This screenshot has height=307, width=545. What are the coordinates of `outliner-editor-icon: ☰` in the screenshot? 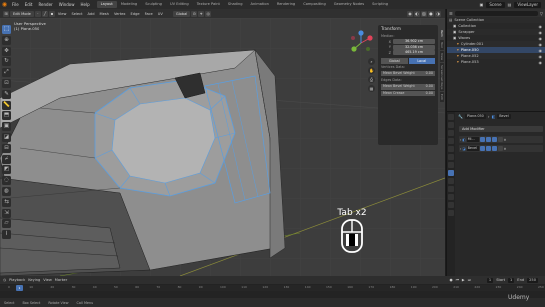 It's located at (451, 13).